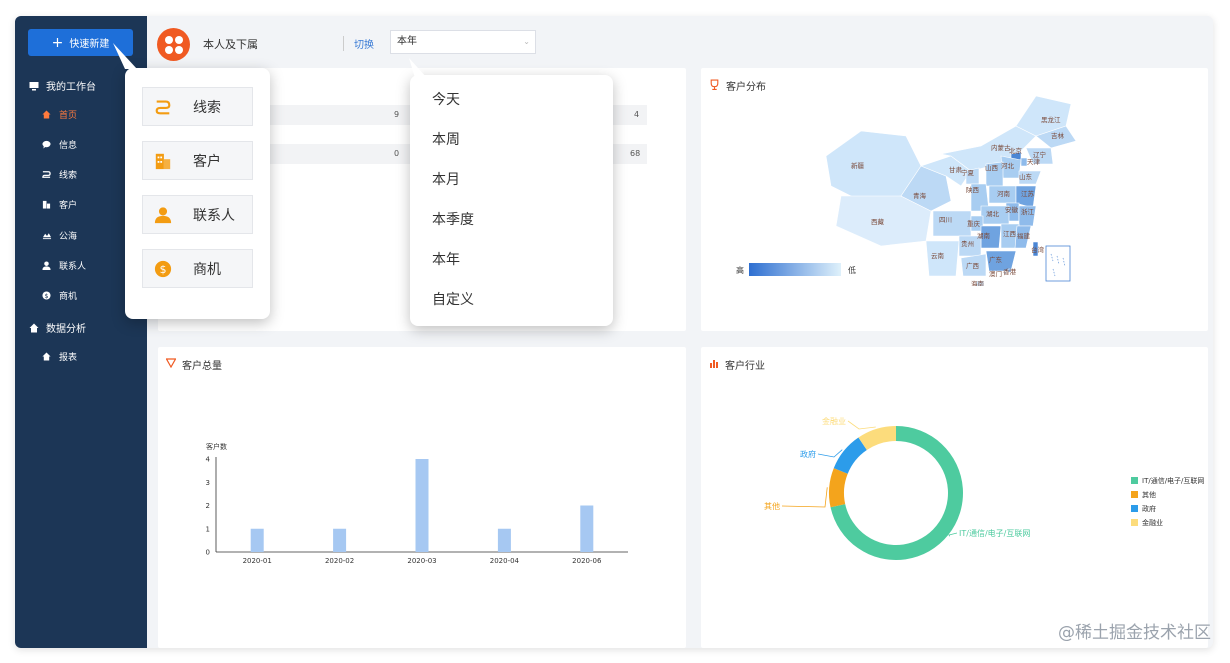 This screenshot has width=1230, height=663. Describe the element at coordinates (453, 219) in the screenshot. I see `period-option-quarter: 本季度` at that location.